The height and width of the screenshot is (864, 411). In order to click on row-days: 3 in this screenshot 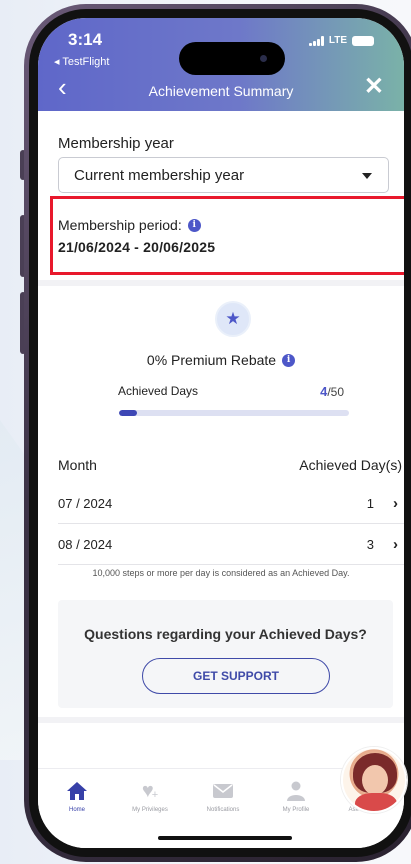, I will do `click(370, 544)`.